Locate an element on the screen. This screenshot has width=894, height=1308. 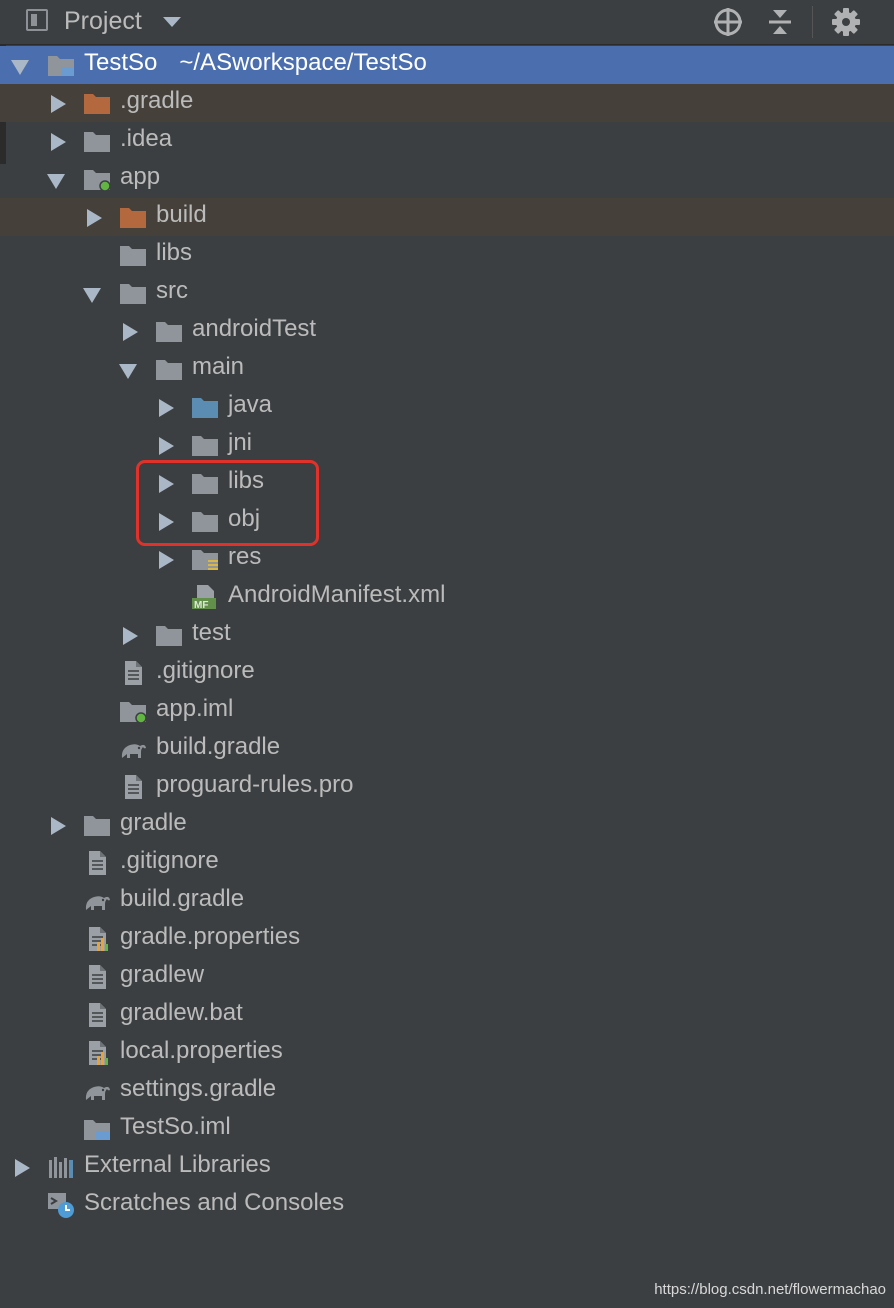
tree-node-label: main is located at coordinates (218, 366).